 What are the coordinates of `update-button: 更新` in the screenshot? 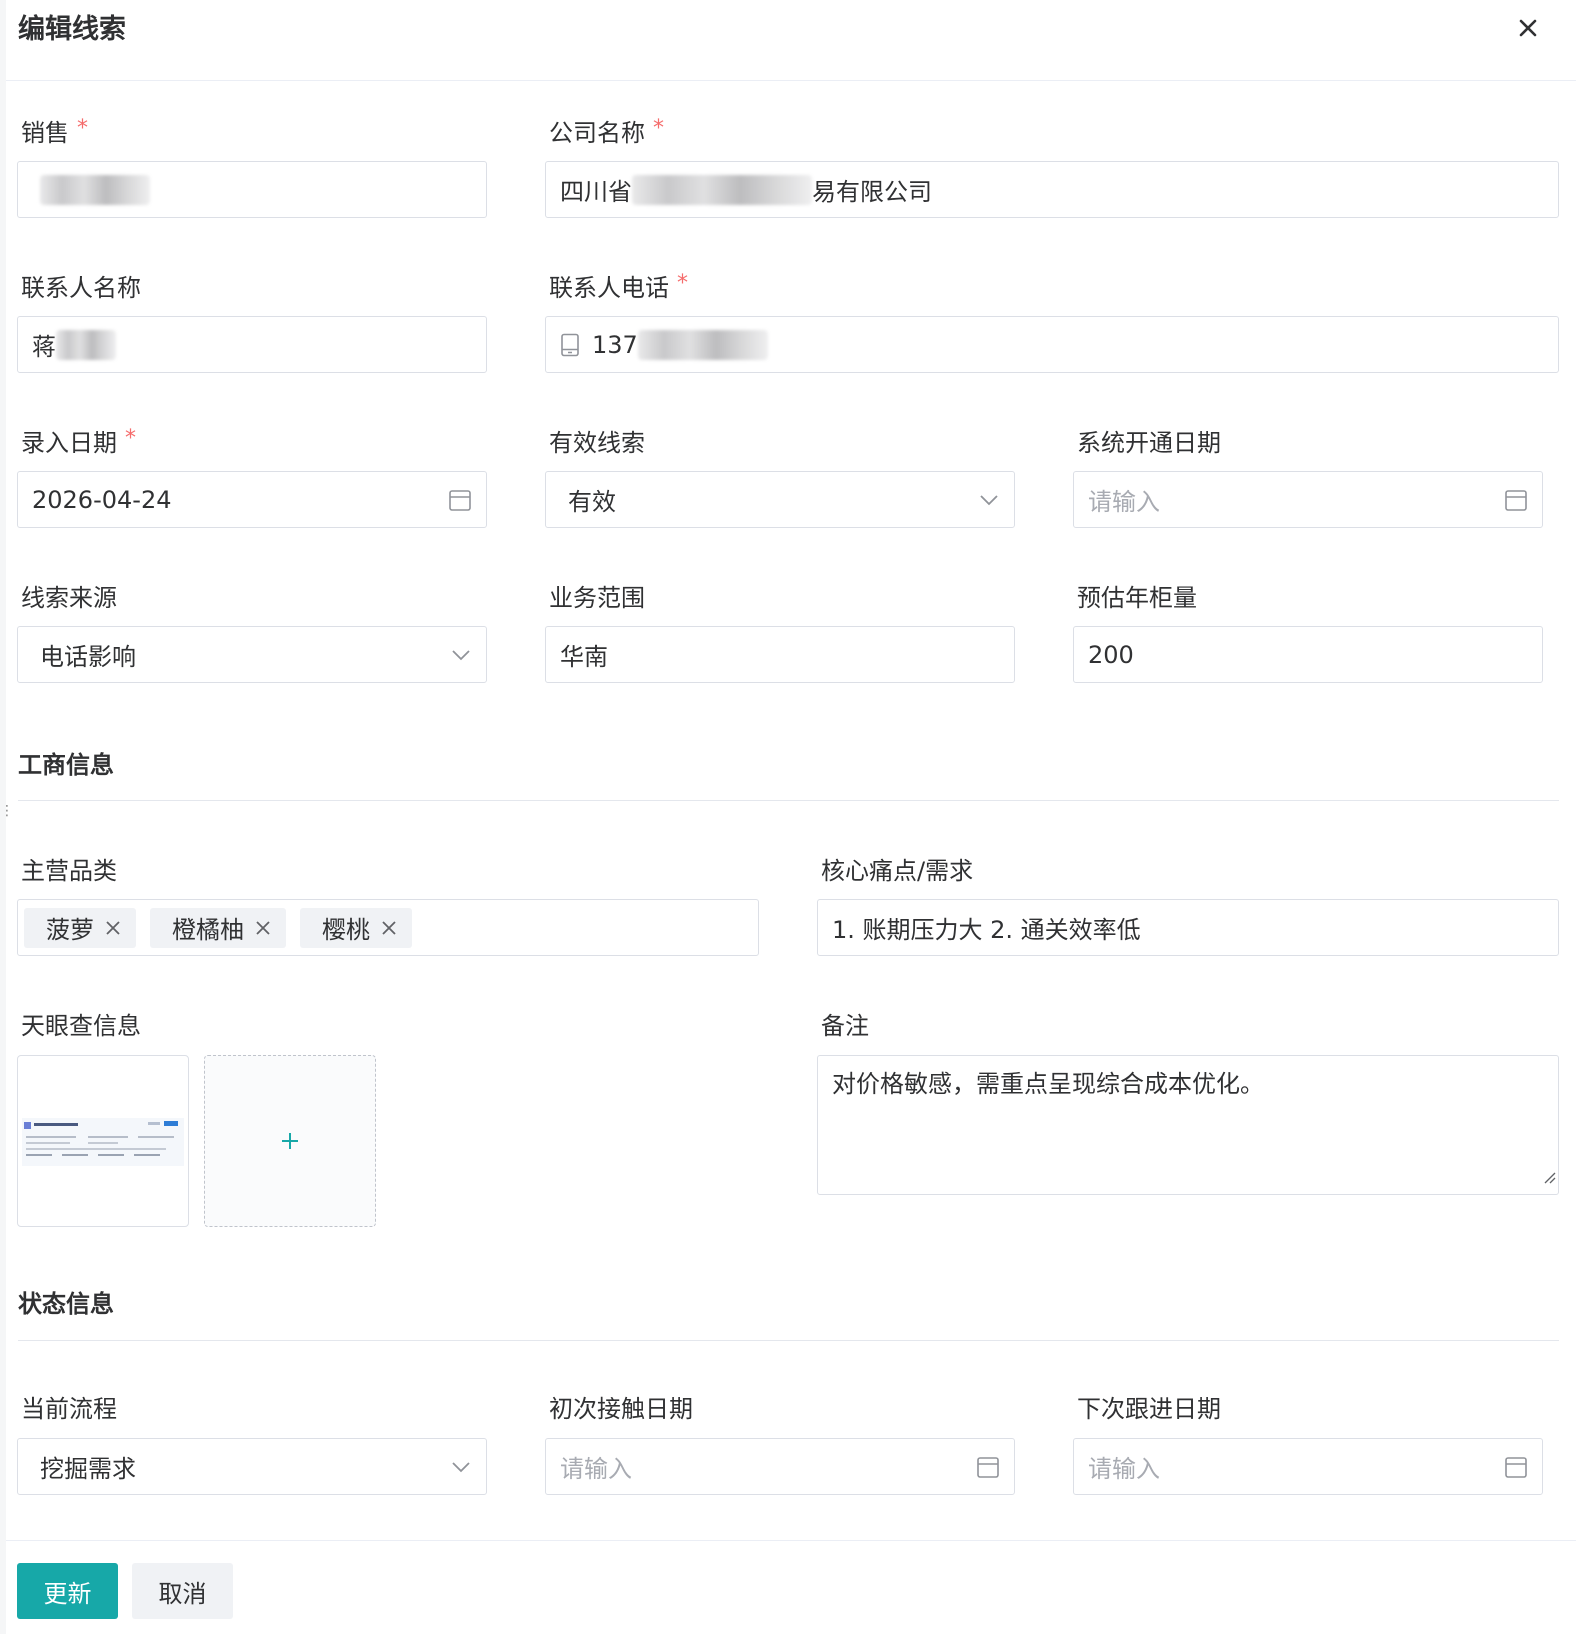 It's located at (67, 1591).